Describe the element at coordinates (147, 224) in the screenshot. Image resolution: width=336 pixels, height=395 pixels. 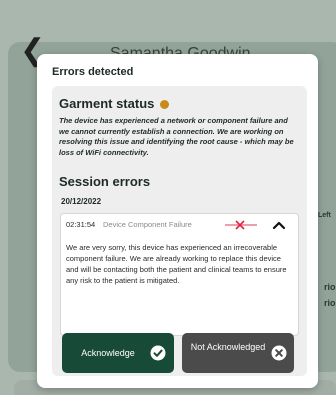
I see `error-type: Device Component Failure` at that location.